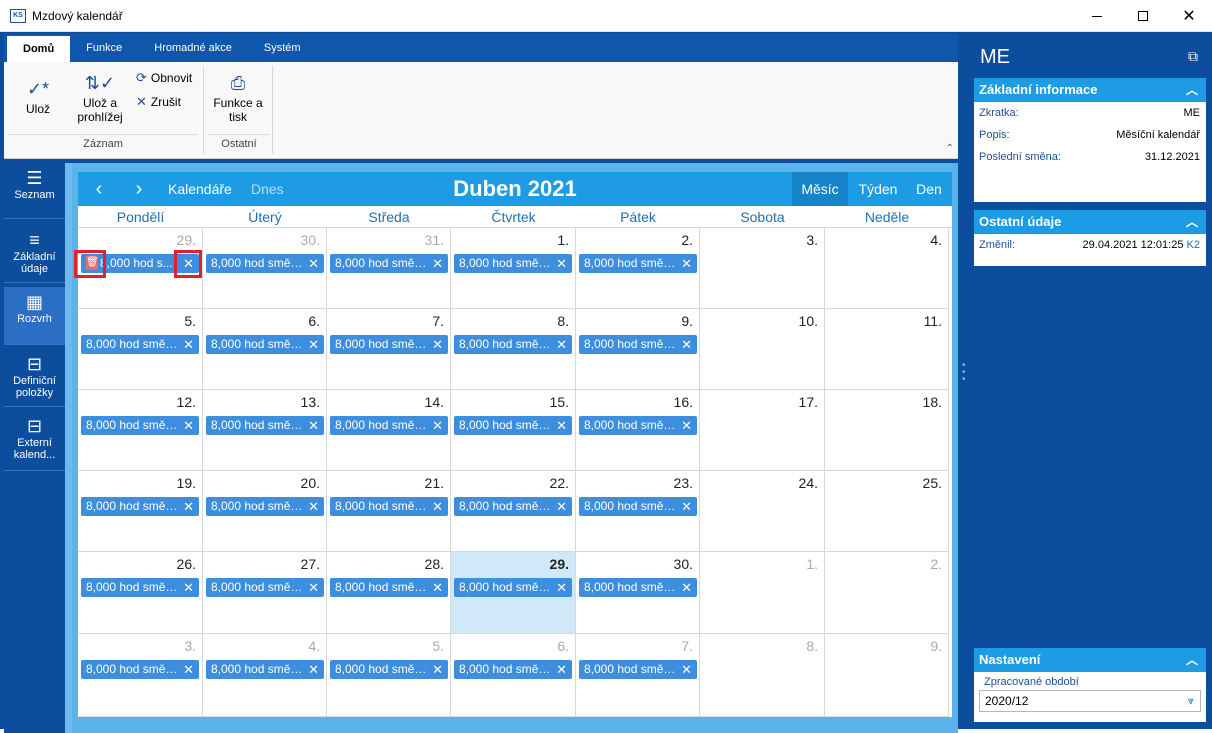 The image size is (1212, 733). What do you see at coordinates (887, 675) in the screenshot?
I see `day-cell: 9.` at bounding box center [887, 675].